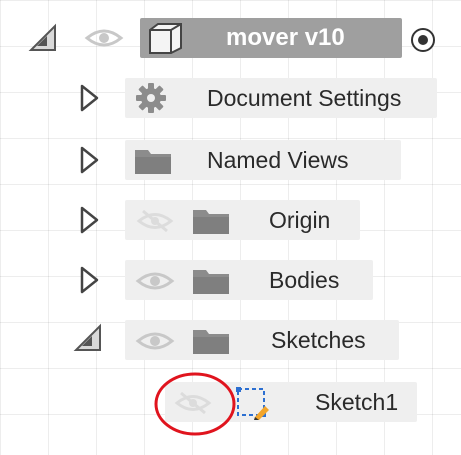 Image resolution: width=461 pixels, height=455 pixels. Describe the element at coordinates (285, 37) in the screenshot. I see `tree-item-label: mover v10` at that location.